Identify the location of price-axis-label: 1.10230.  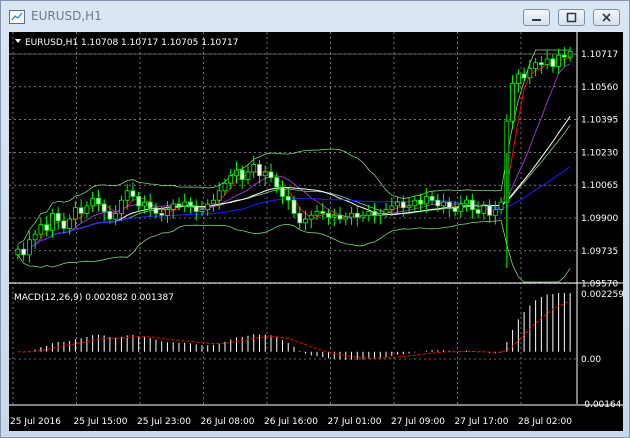
(599, 153).